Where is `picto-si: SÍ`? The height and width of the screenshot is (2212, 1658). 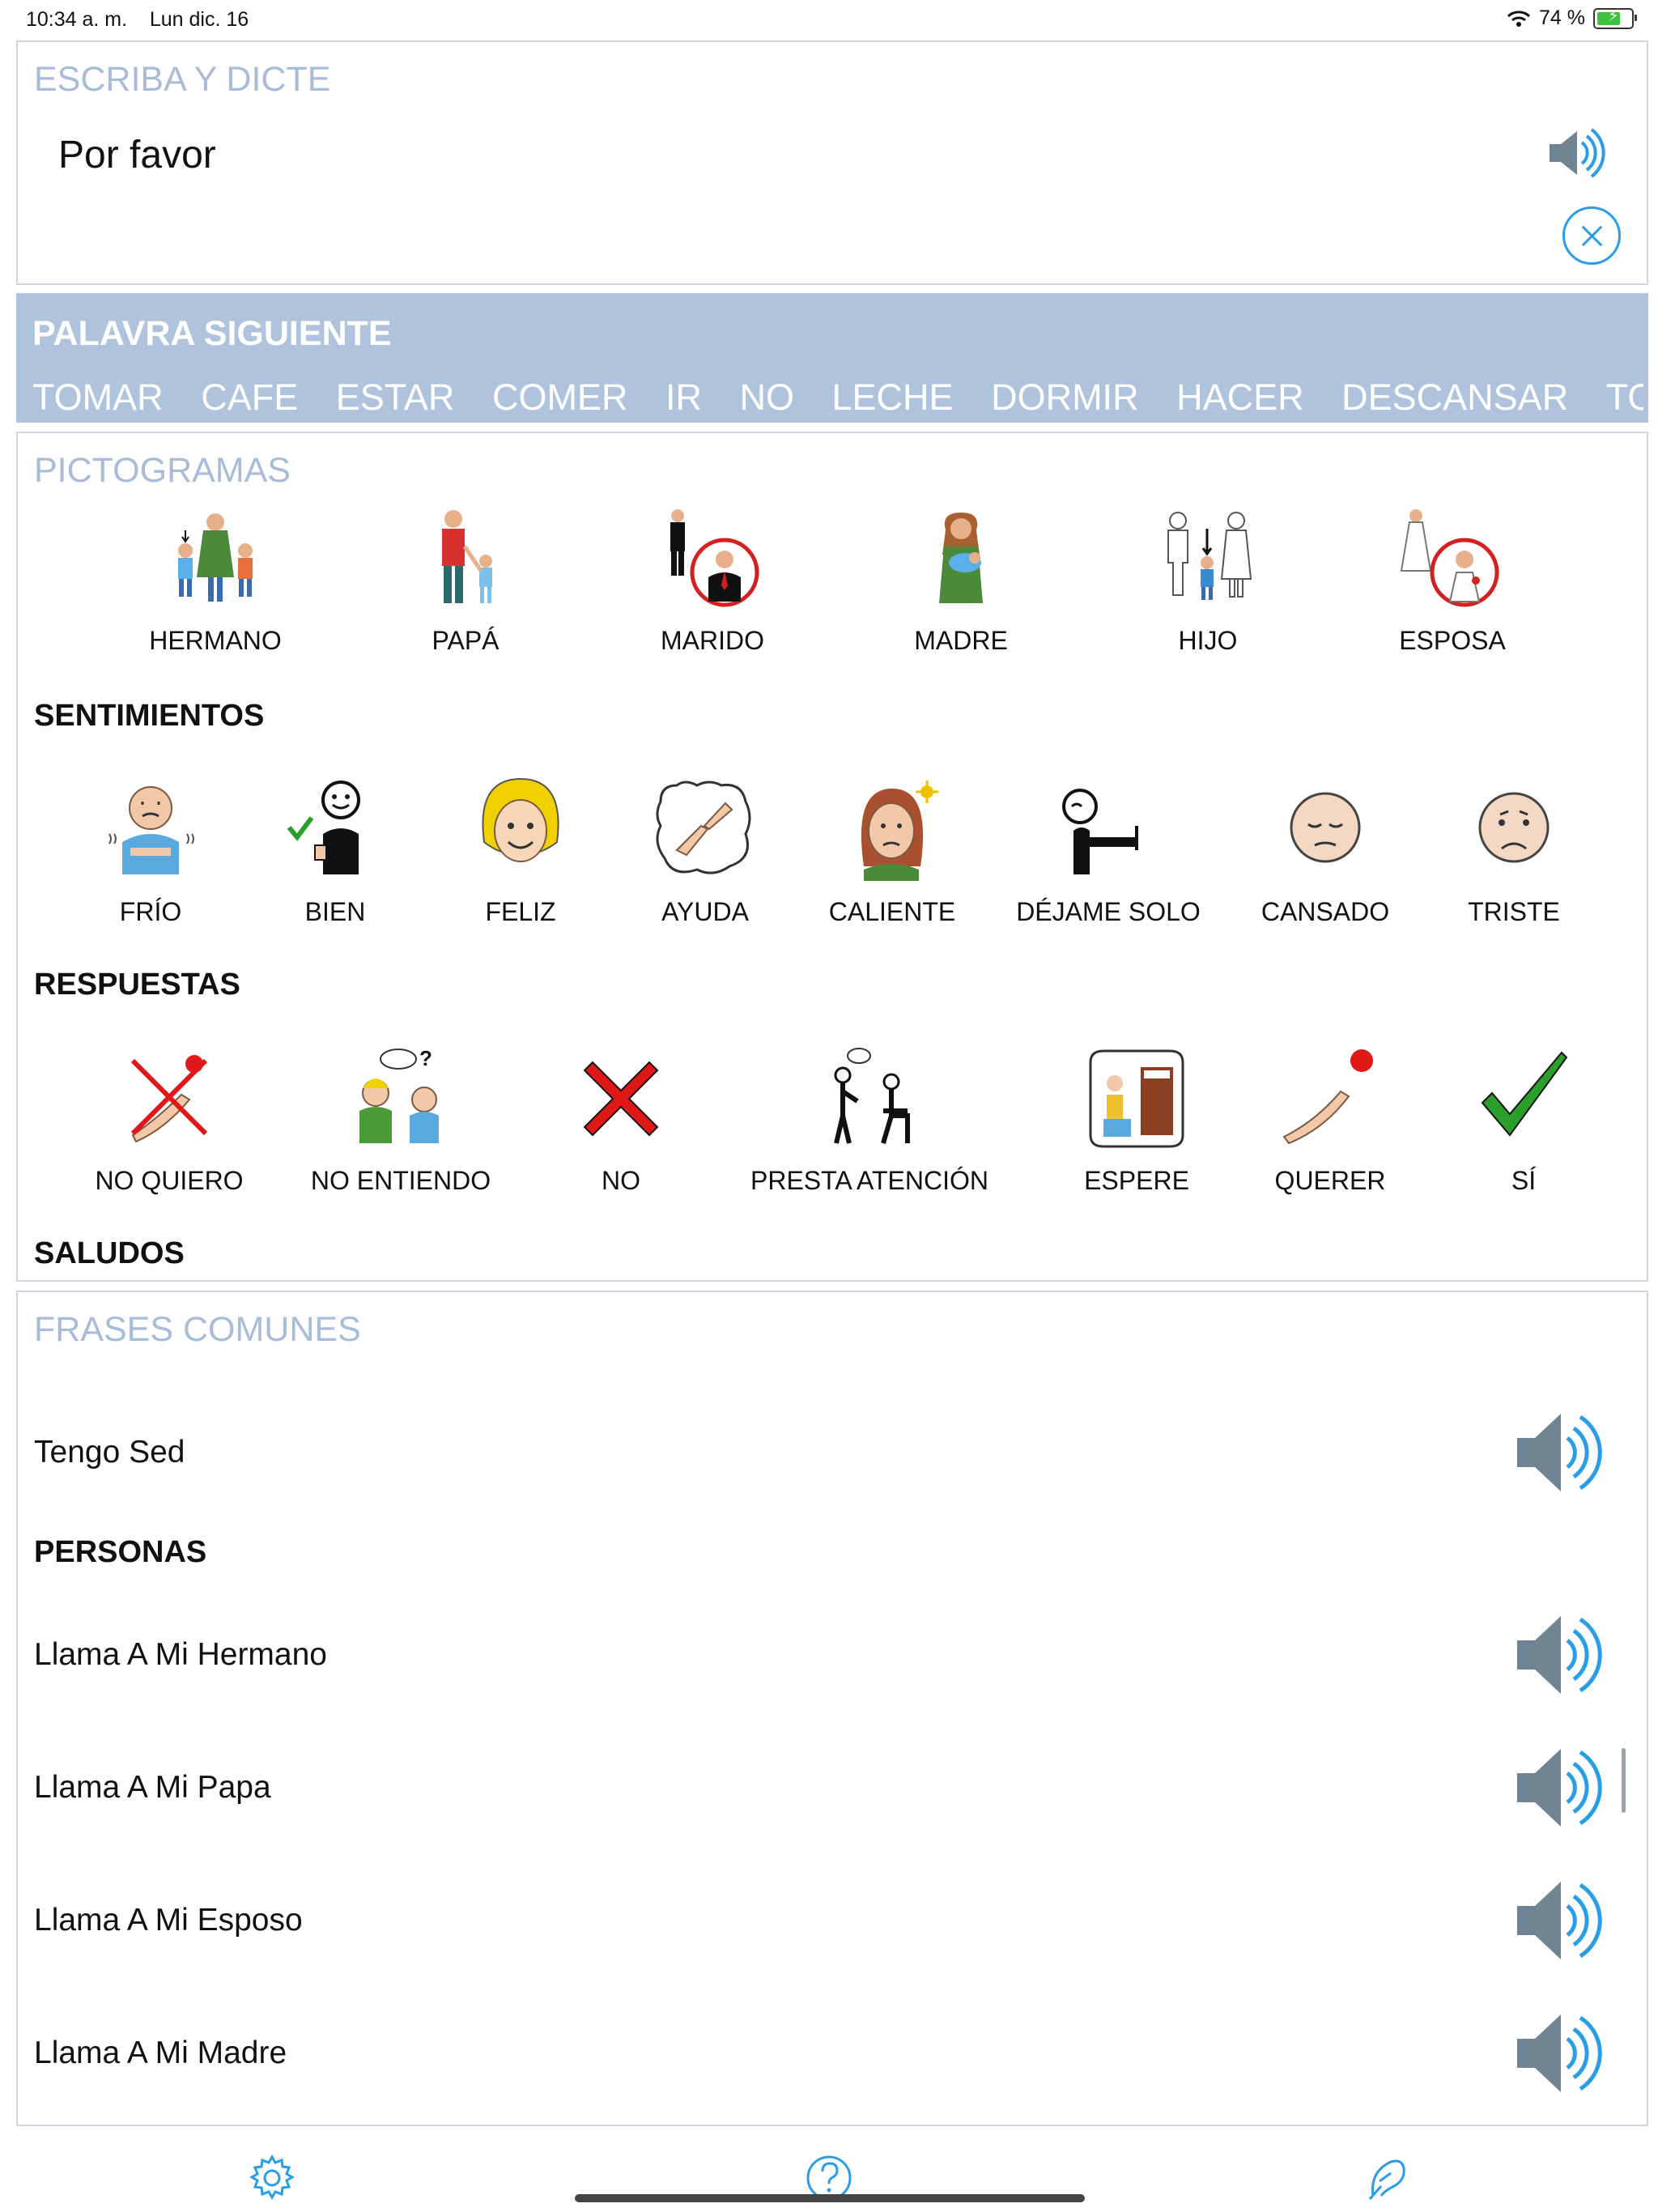
picto-si: SÍ is located at coordinates (1523, 1121).